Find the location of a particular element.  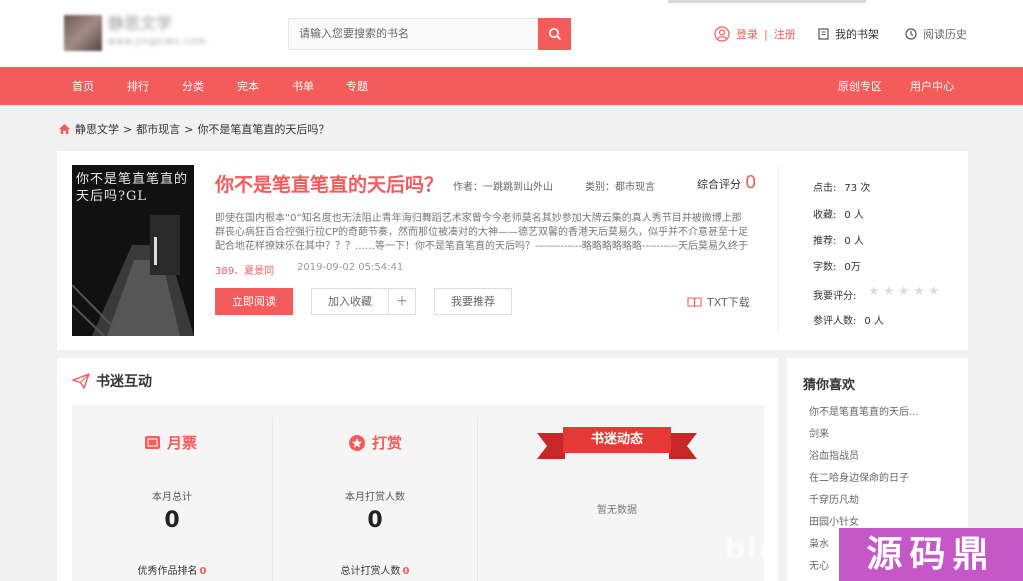

rating-stars: ★ ★ ★ ★ ★ is located at coordinates (904, 291).